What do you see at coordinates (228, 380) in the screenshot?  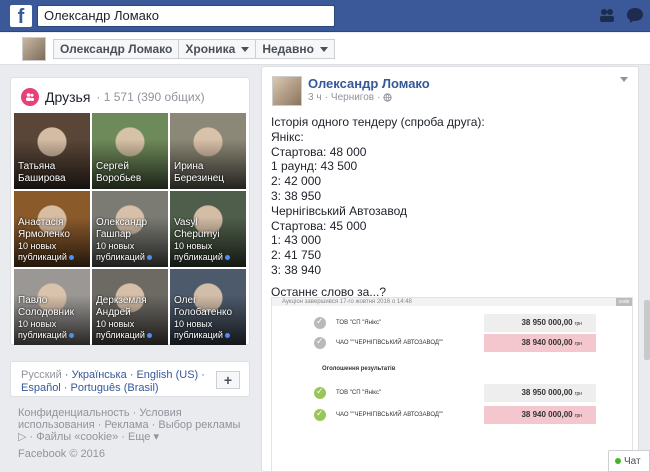 I see `add-language-button: +` at bounding box center [228, 380].